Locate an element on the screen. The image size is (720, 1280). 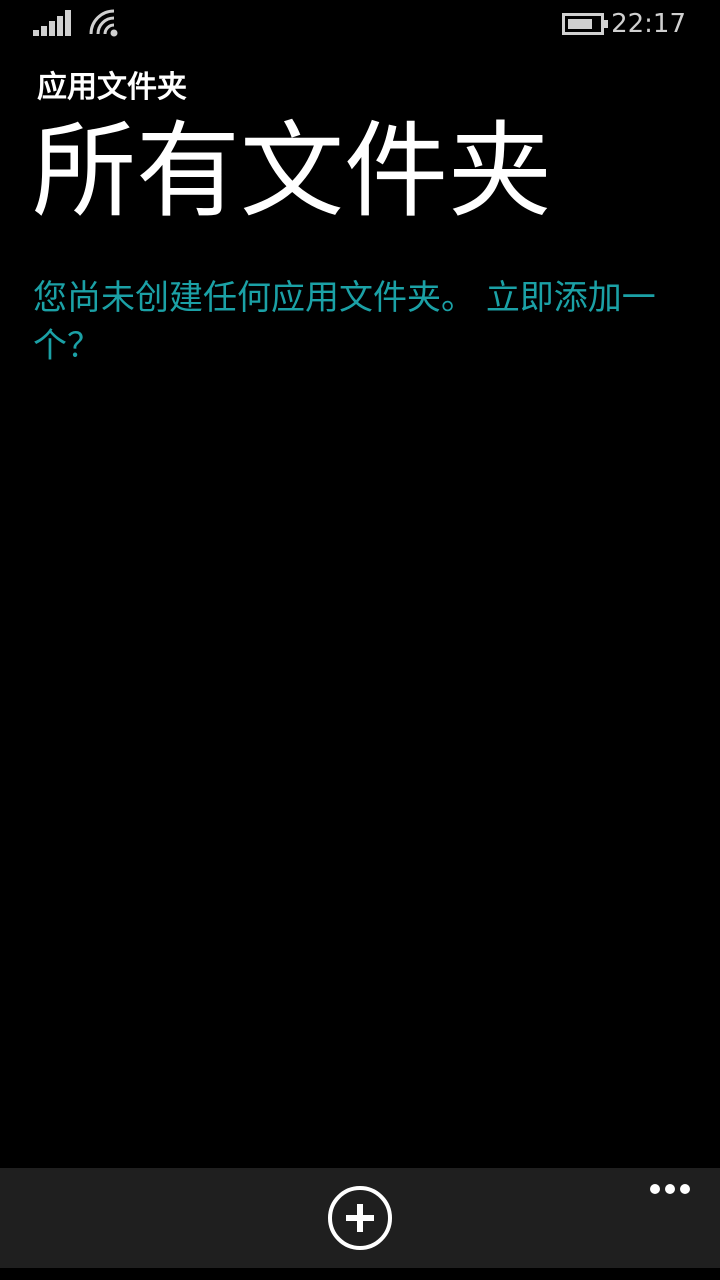
more-button is located at coordinates (670, 1188).